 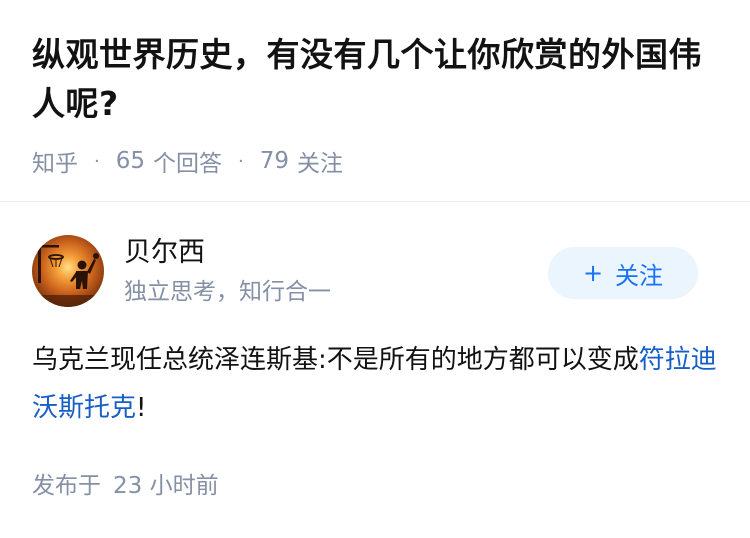 I want to click on author-name: 贝尔西, so click(x=164, y=253).